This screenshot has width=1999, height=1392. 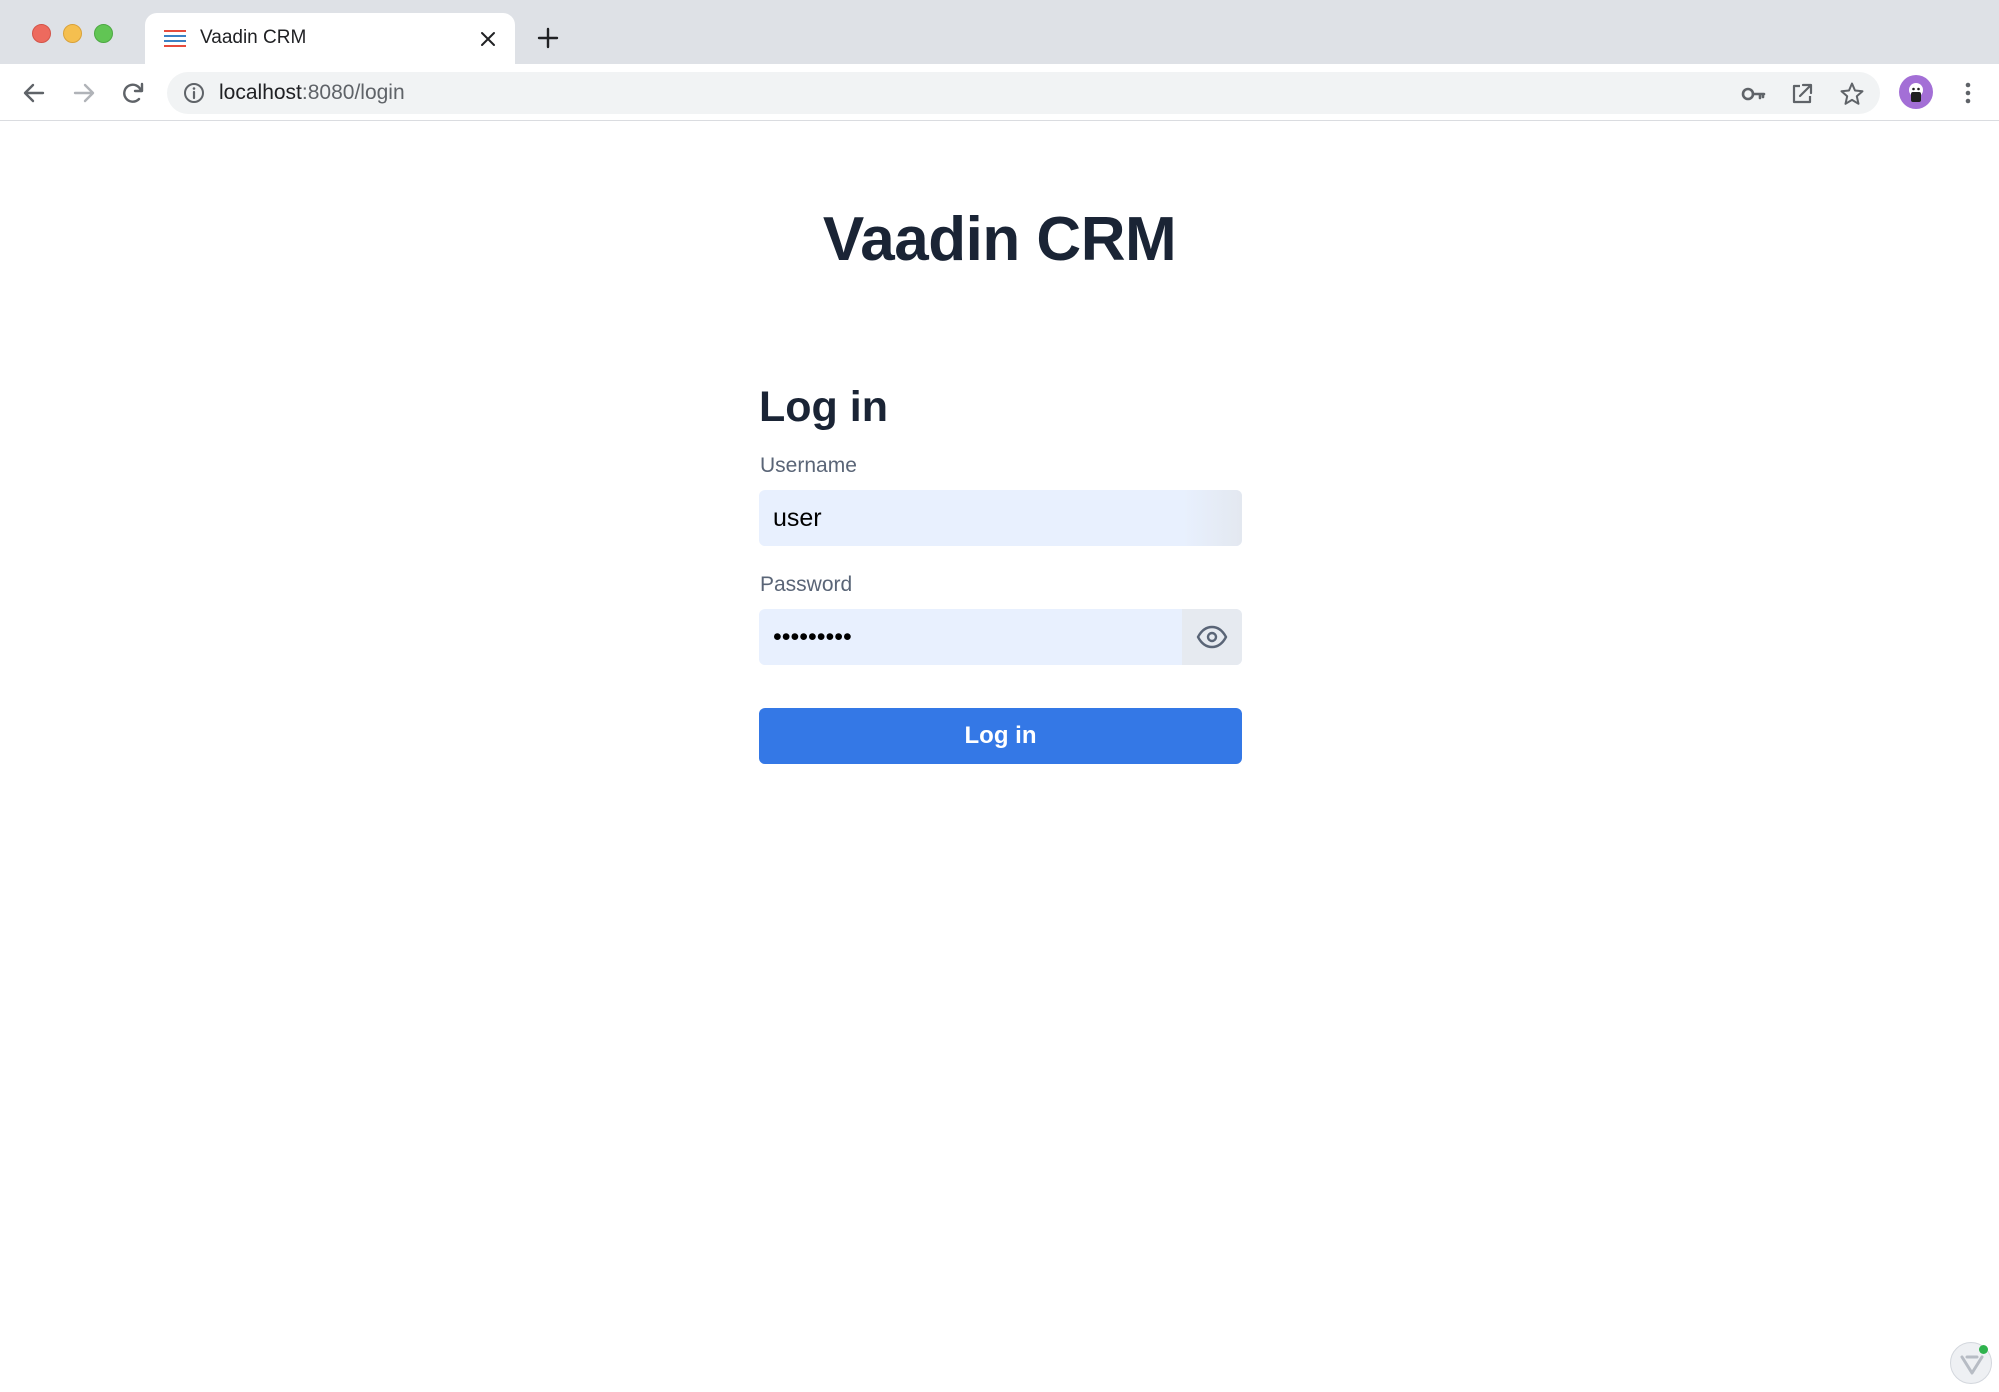 What do you see at coordinates (103, 33) in the screenshot?
I see `window-zoom-button` at bounding box center [103, 33].